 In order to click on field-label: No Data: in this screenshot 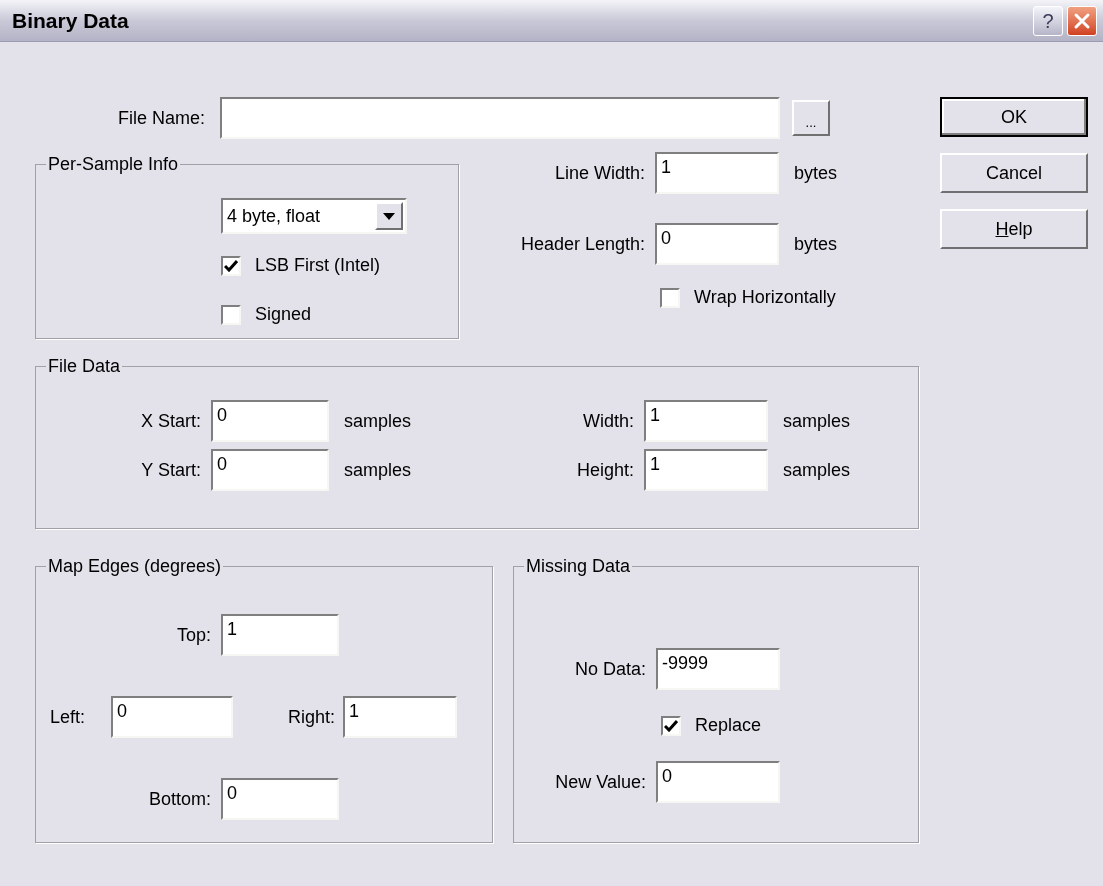, I will do `click(610, 669)`.